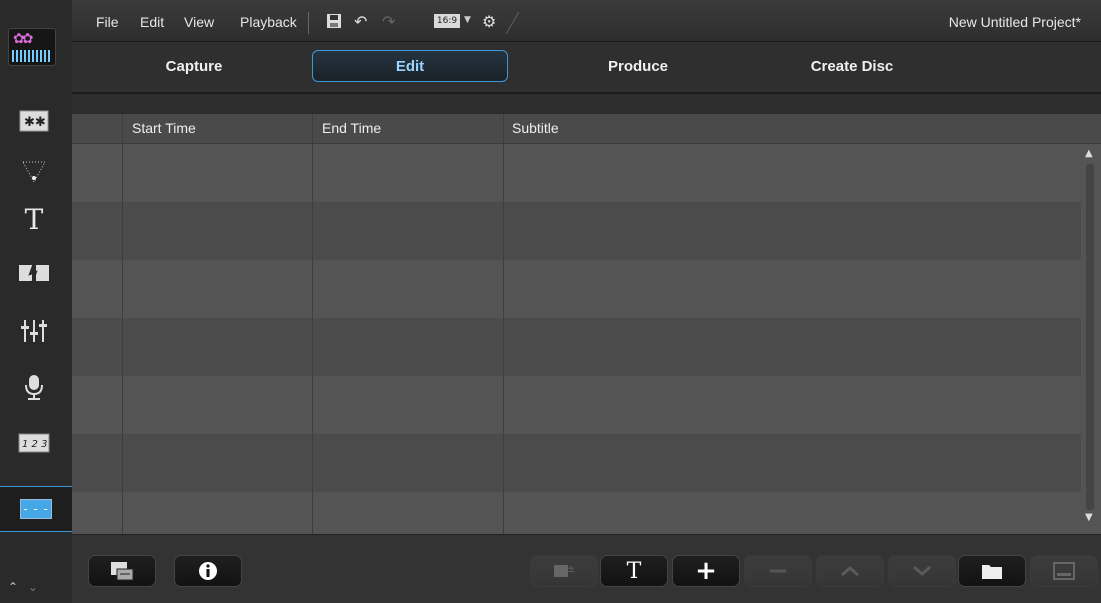 The image size is (1101, 603). Describe the element at coordinates (447, 21) in the screenshot. I see `aspect-ratio-badge: 16:9` at that location.